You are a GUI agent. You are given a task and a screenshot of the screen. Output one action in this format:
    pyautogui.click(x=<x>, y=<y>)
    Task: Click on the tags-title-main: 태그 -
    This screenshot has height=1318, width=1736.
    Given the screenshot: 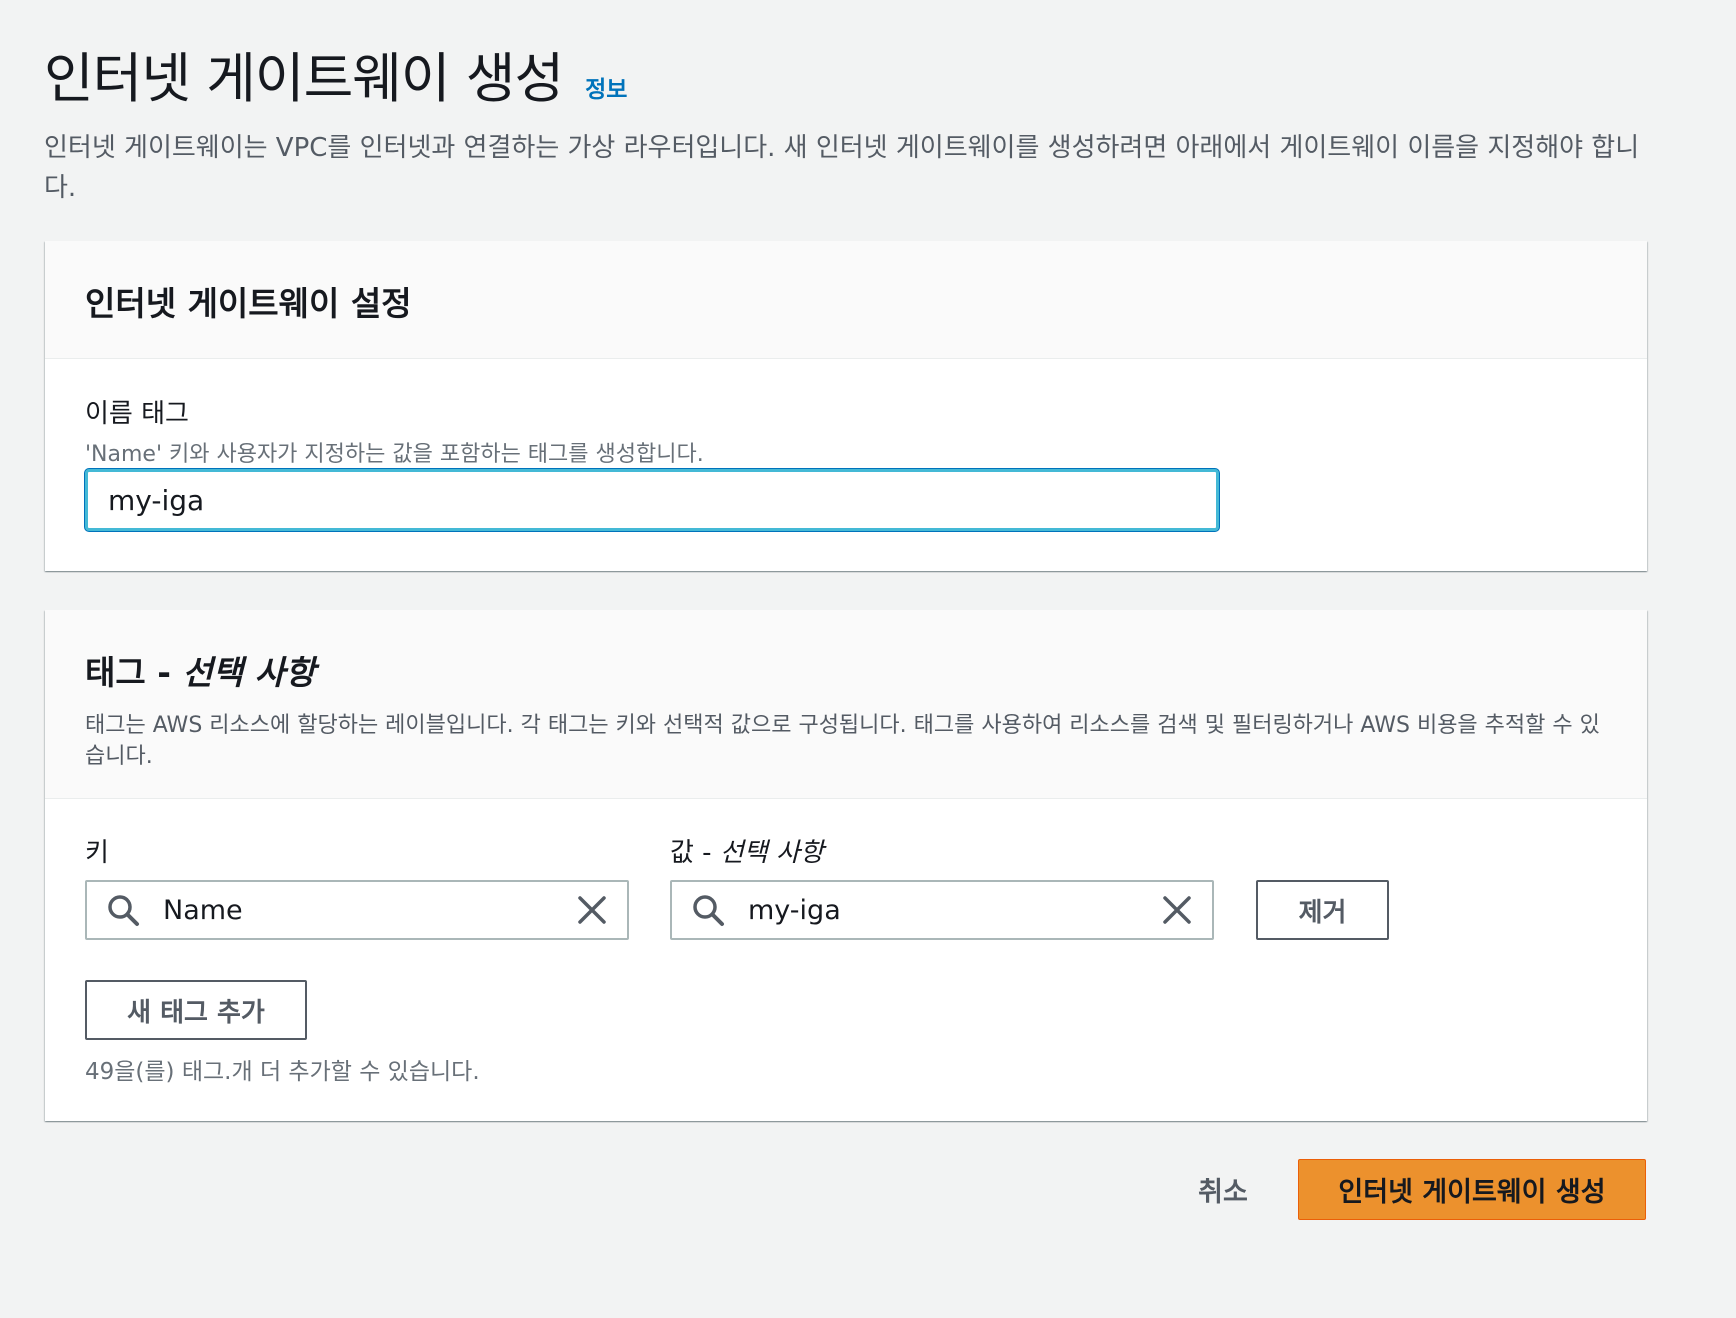 What is the action you would take?
    pyautogui.click(x=134, y=672)
    